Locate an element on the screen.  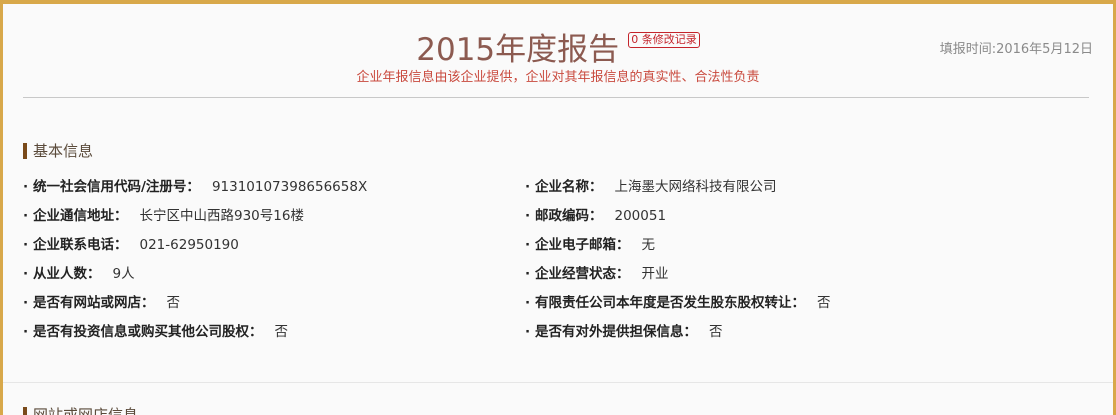
info-field: · 邮政编码： 200051 is located at coordinates (595, 214).